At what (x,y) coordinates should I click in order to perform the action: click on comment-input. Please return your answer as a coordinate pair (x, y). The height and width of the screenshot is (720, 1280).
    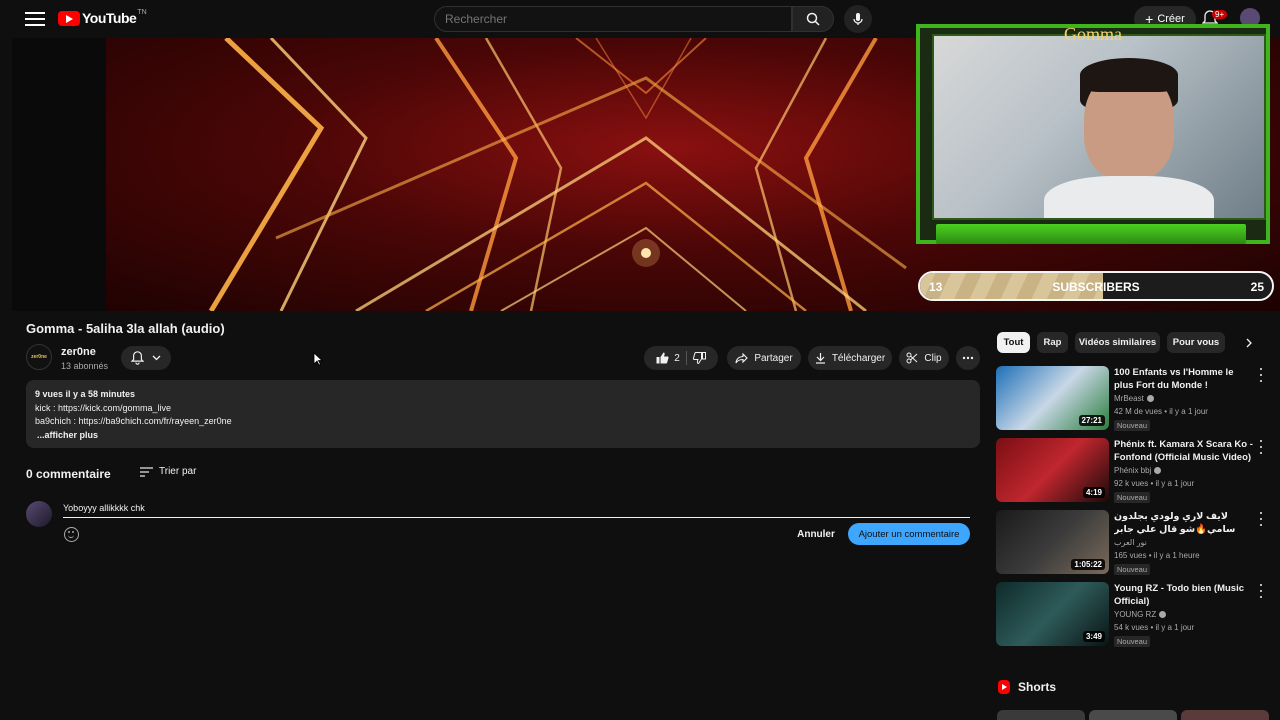
    Looking at the image, I should click on (516, 508).